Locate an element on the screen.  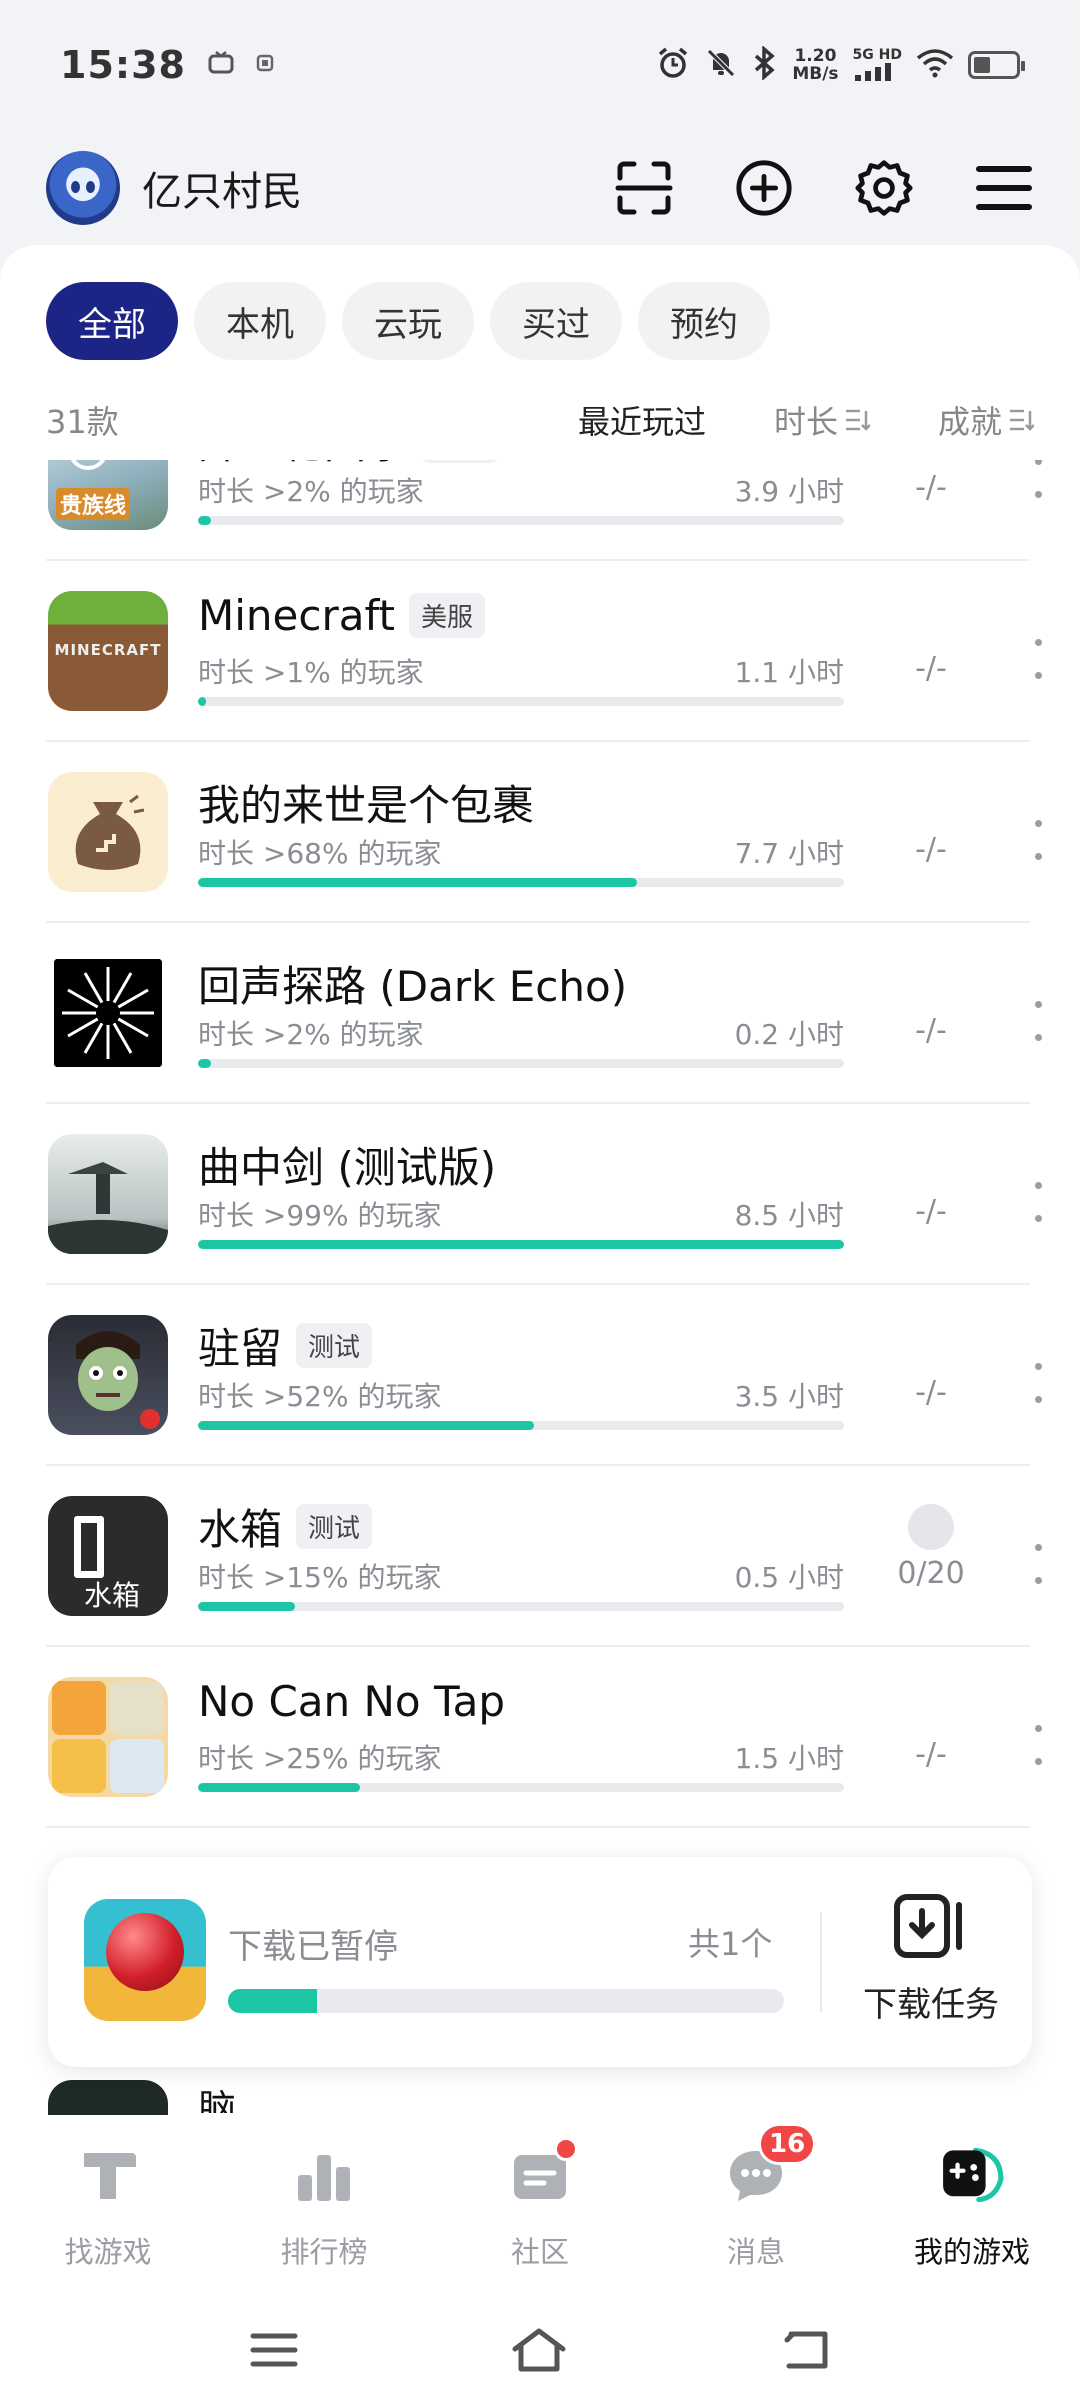
home-icon is located at coordinates (539, 2352).